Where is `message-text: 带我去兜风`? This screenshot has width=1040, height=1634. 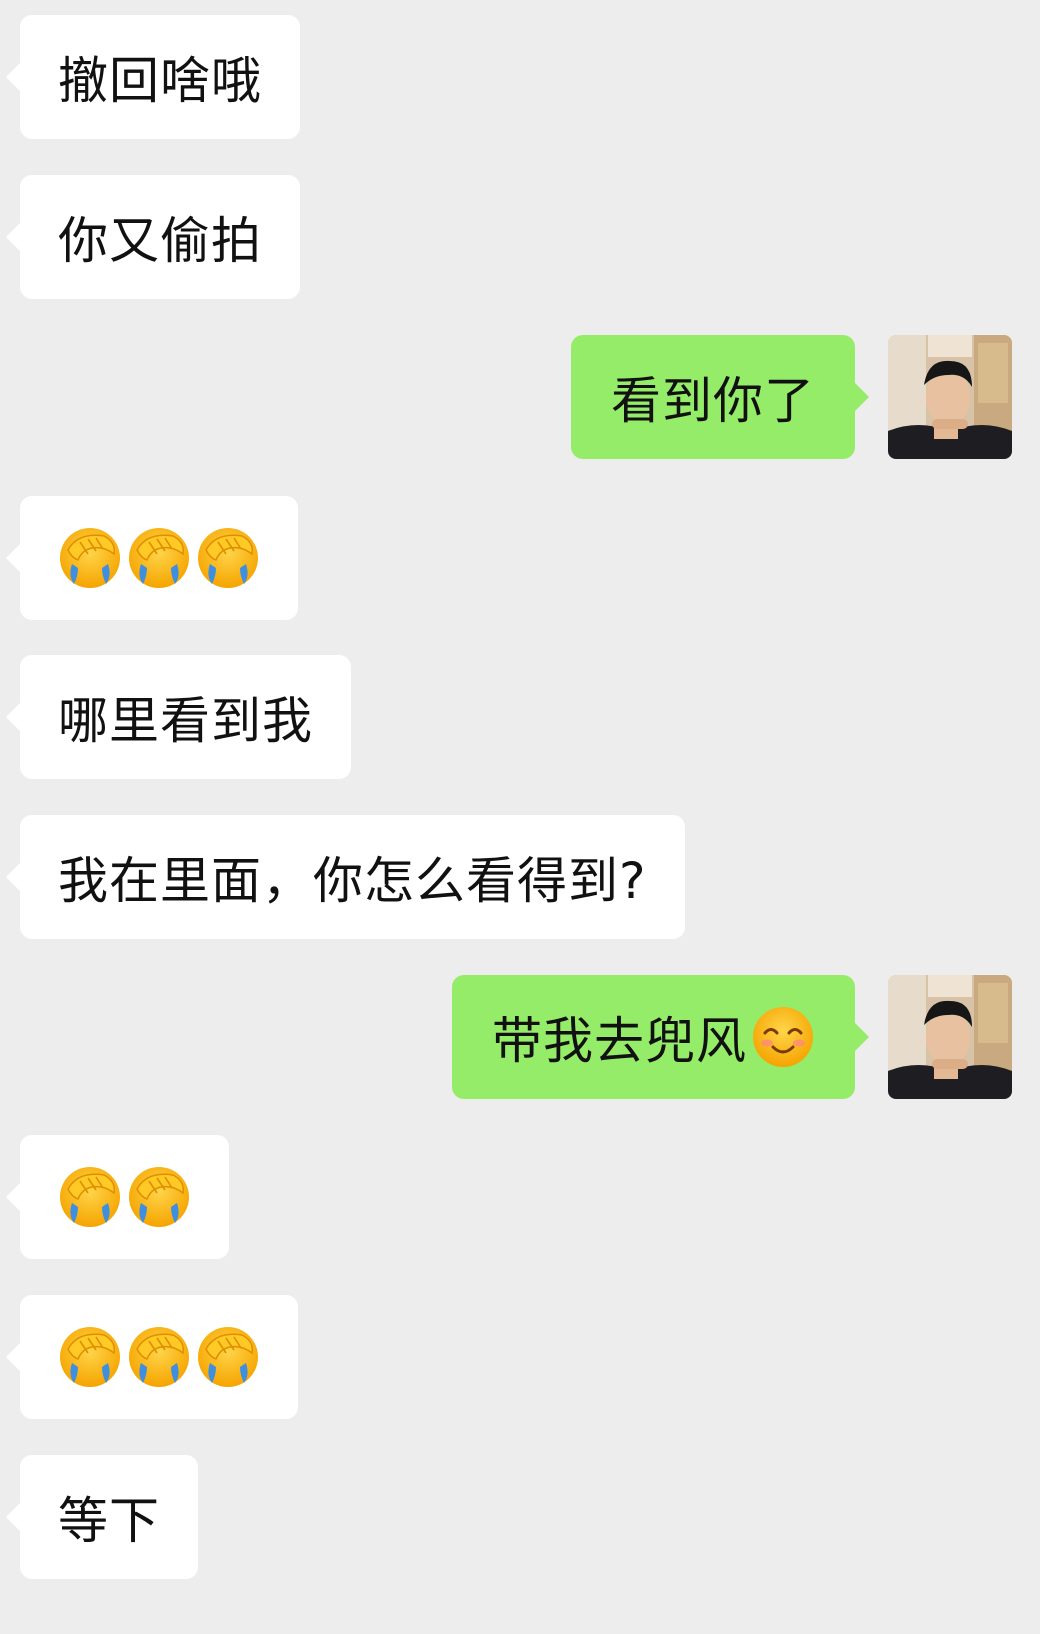 message-text: 带我去兜风 is located at coordinates (619, 1041).